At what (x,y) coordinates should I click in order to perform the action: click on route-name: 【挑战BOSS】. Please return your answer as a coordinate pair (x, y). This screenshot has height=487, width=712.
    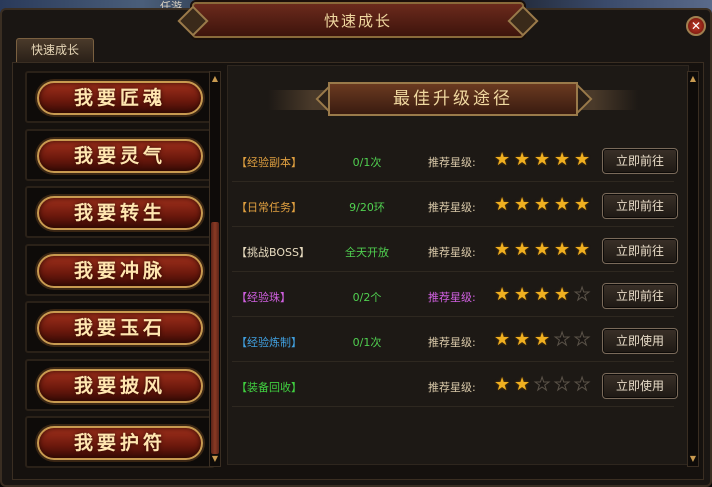
    Looking at the image, I should click on (273, 252).